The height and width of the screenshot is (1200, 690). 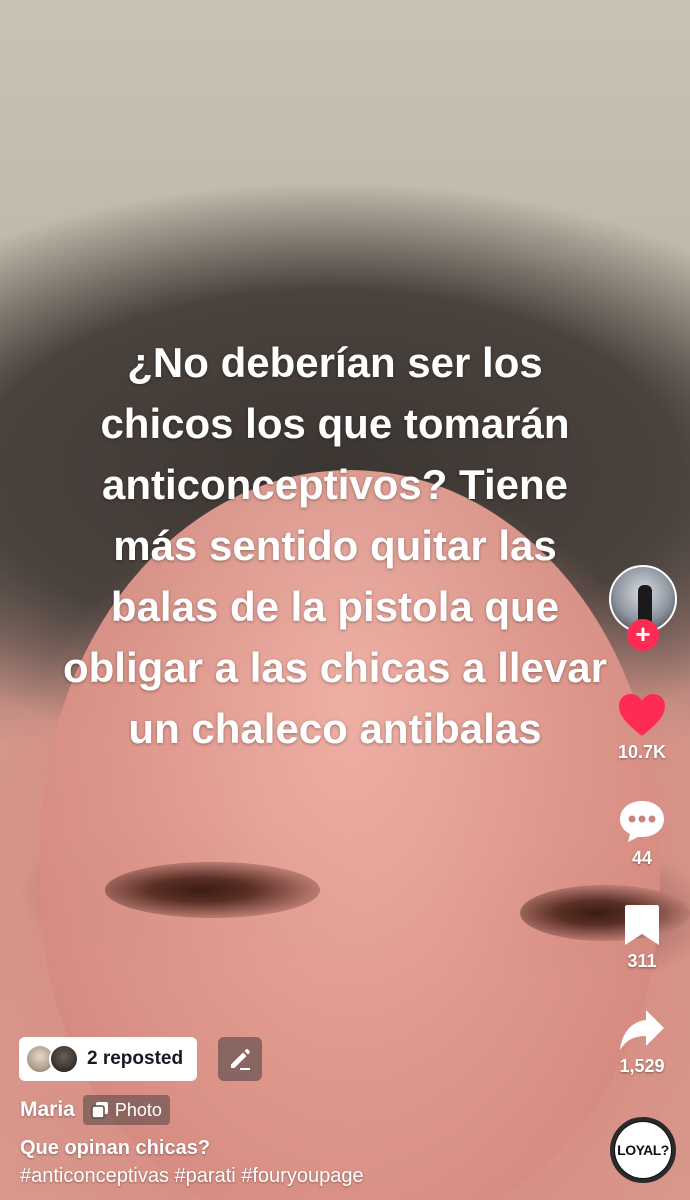 I want to click on repost-label: 2 reposted, so click(x=135, y=1058).